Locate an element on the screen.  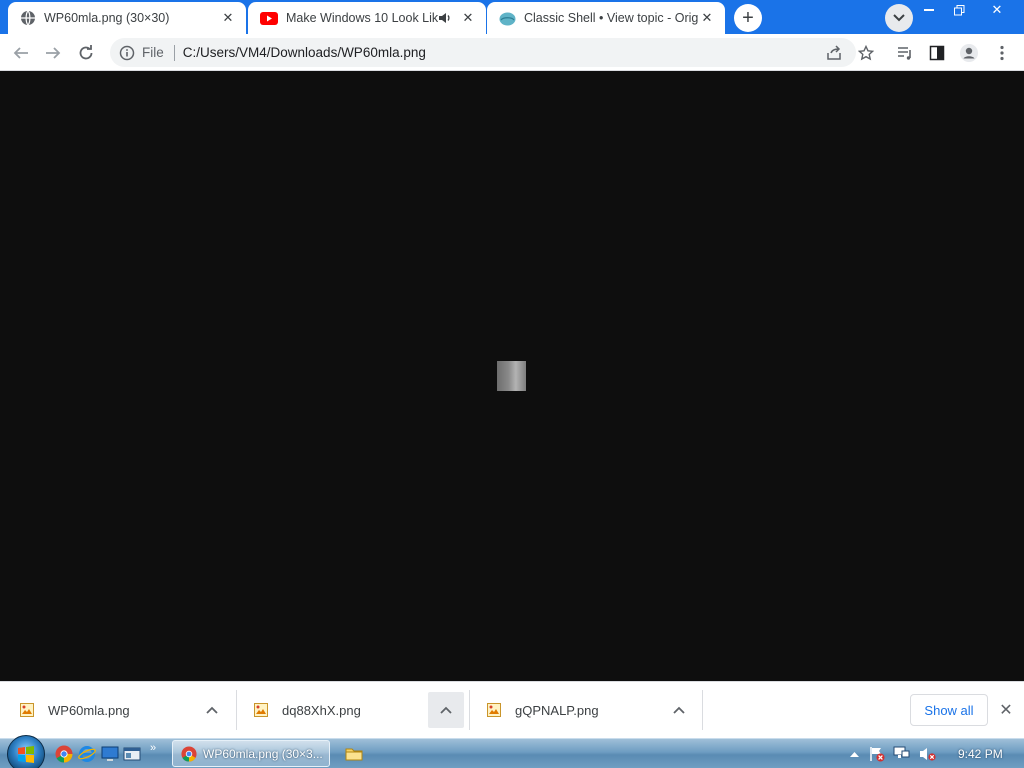
youtube-icon is located at coordinates (269, 18).